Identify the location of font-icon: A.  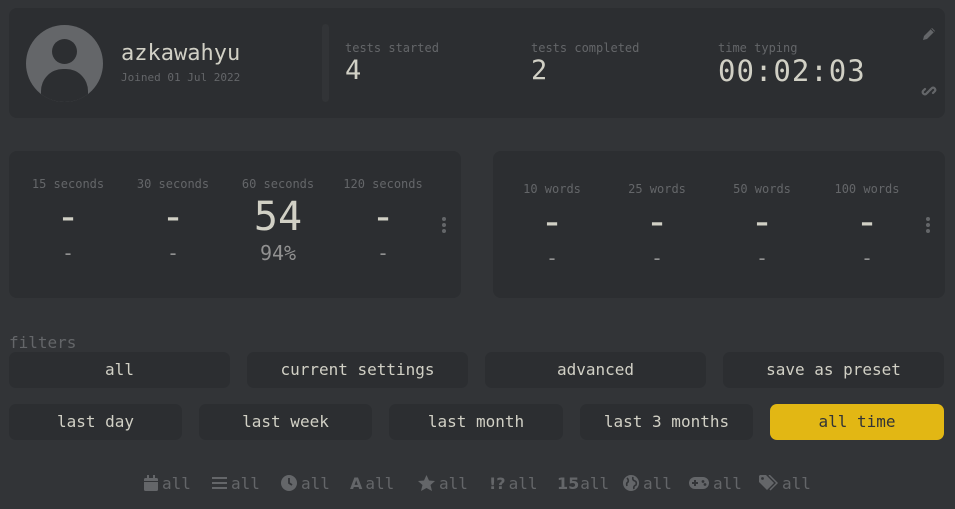
(356, 483).